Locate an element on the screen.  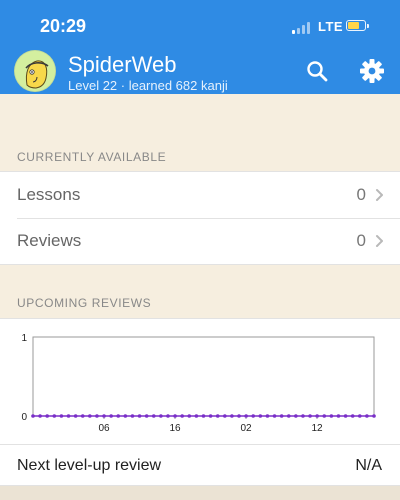
user-level-summary: Level 22 · learned 682 kanji is located at coordinates (148, 85).